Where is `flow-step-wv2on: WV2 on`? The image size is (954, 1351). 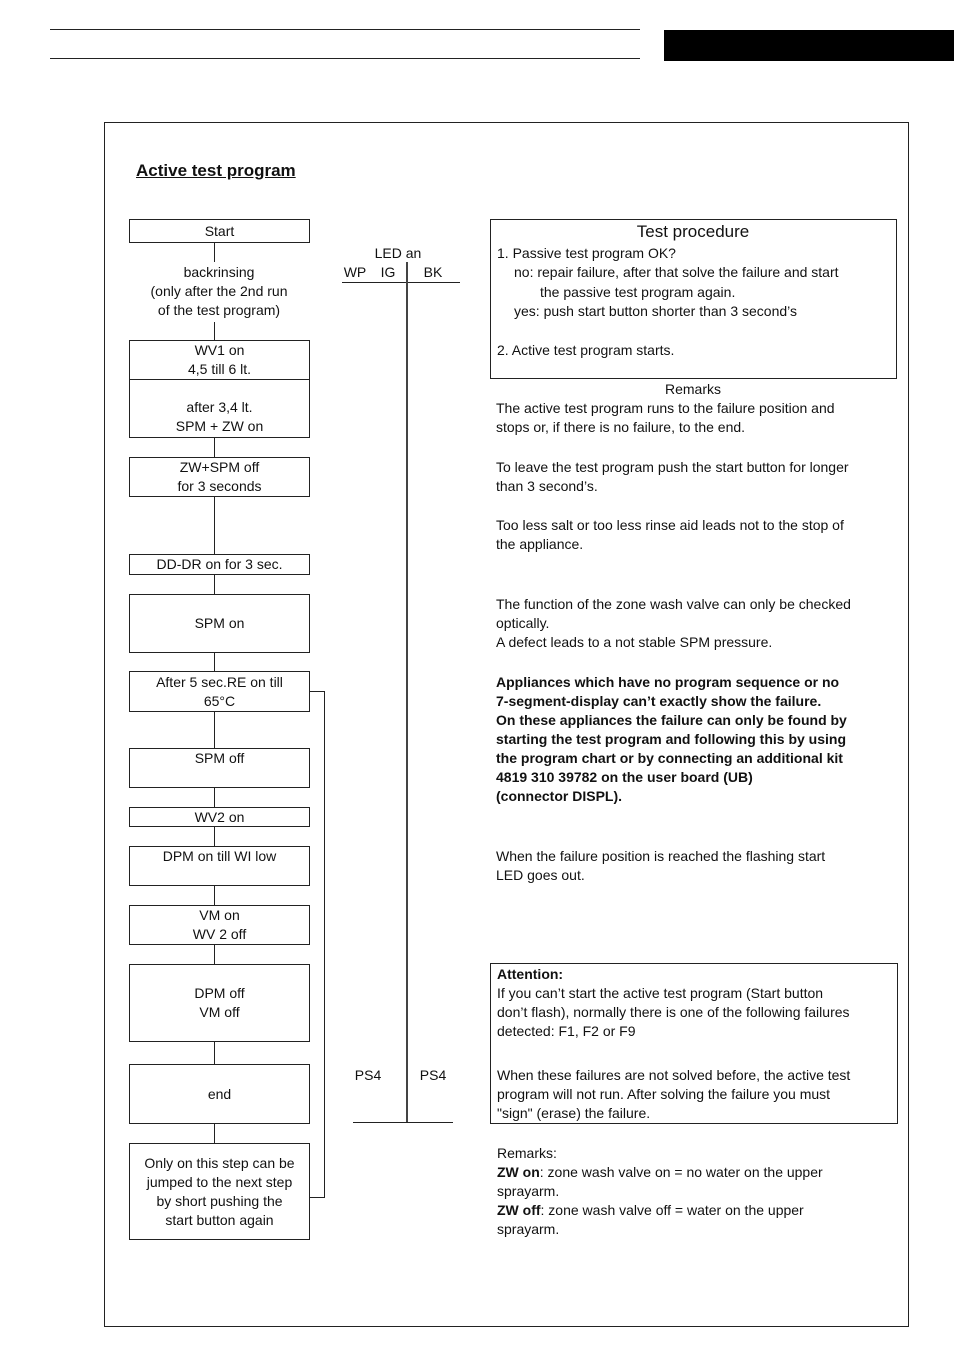
flow-step-wv2on: WV2 on is located at coordinates (219, 817).